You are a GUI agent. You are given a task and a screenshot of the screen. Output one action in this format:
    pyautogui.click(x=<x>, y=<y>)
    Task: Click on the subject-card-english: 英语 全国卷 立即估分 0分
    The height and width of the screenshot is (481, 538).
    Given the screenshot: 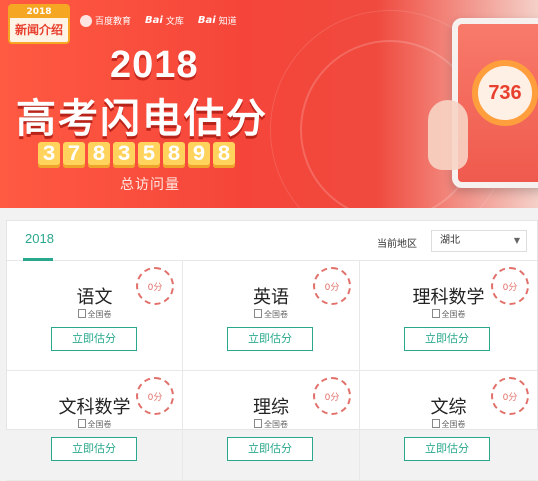 What is the action you would take?
    pyautogui.click(x=271, y=316)
    